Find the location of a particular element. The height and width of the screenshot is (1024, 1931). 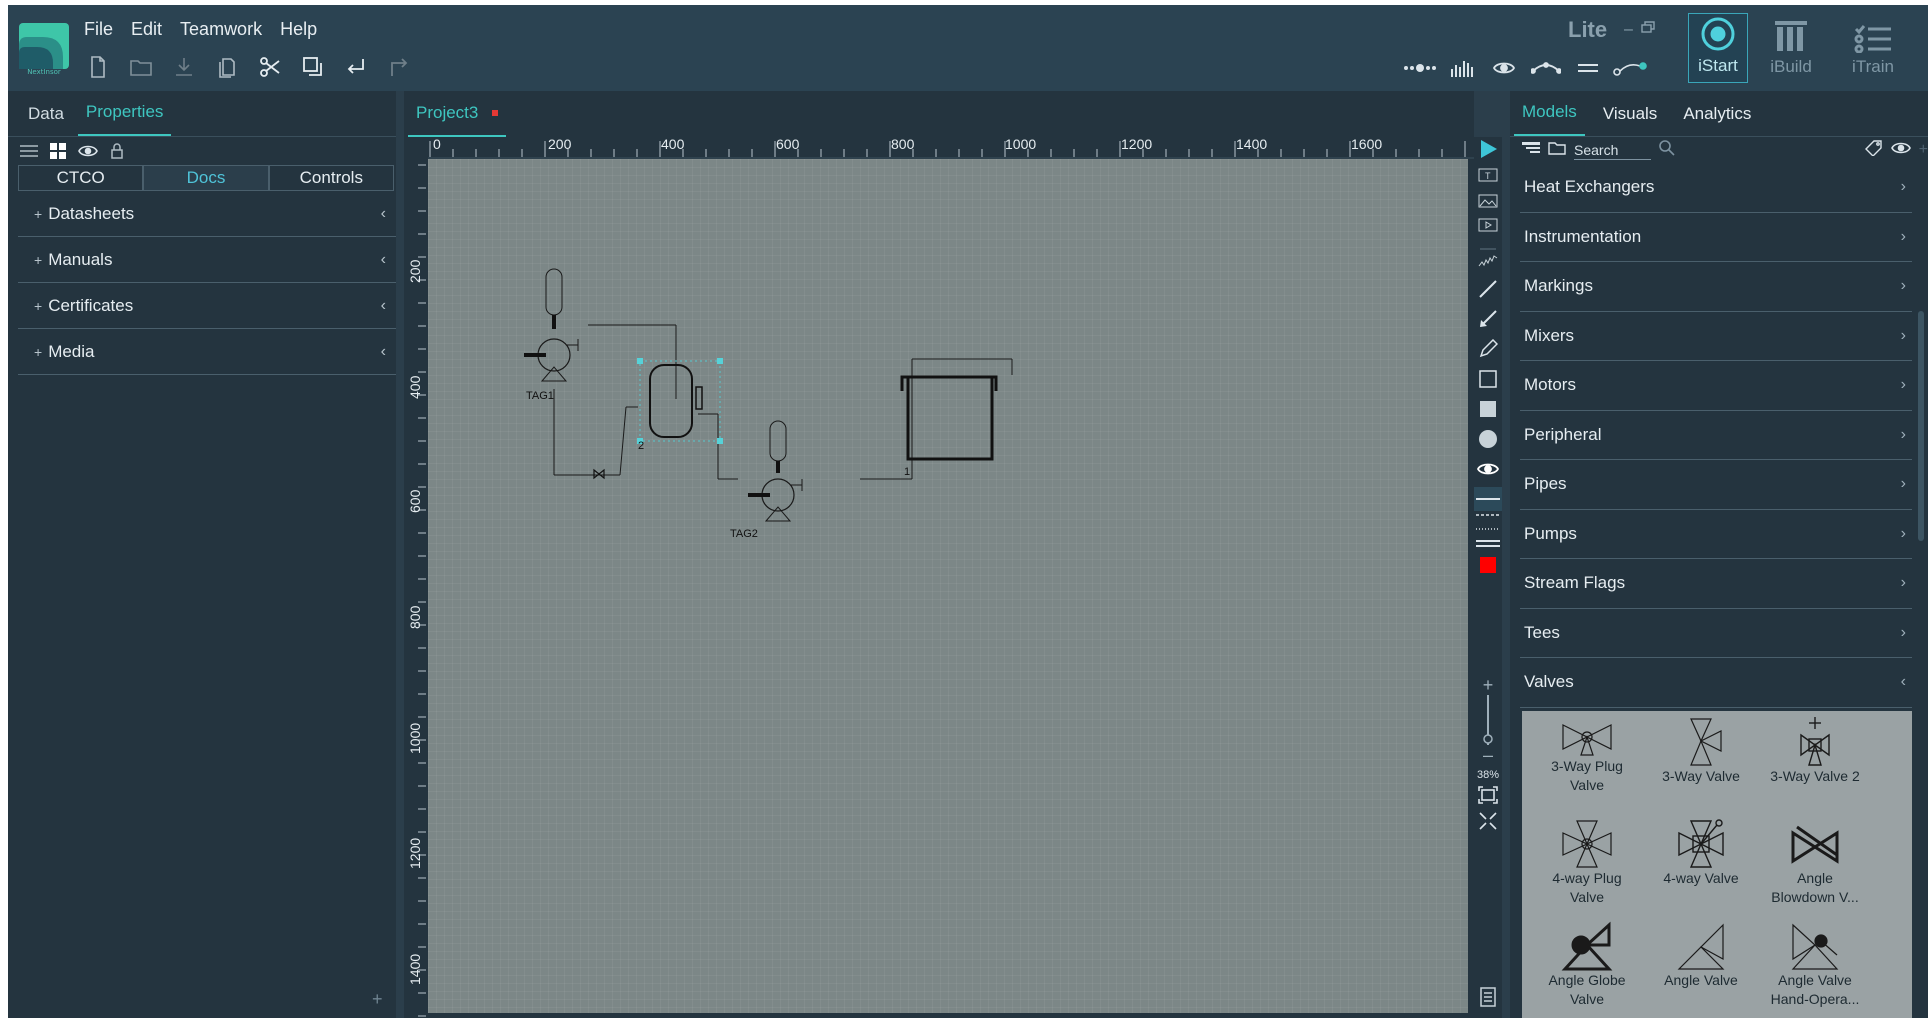

search-icon is located at coordinates (1666, 150).